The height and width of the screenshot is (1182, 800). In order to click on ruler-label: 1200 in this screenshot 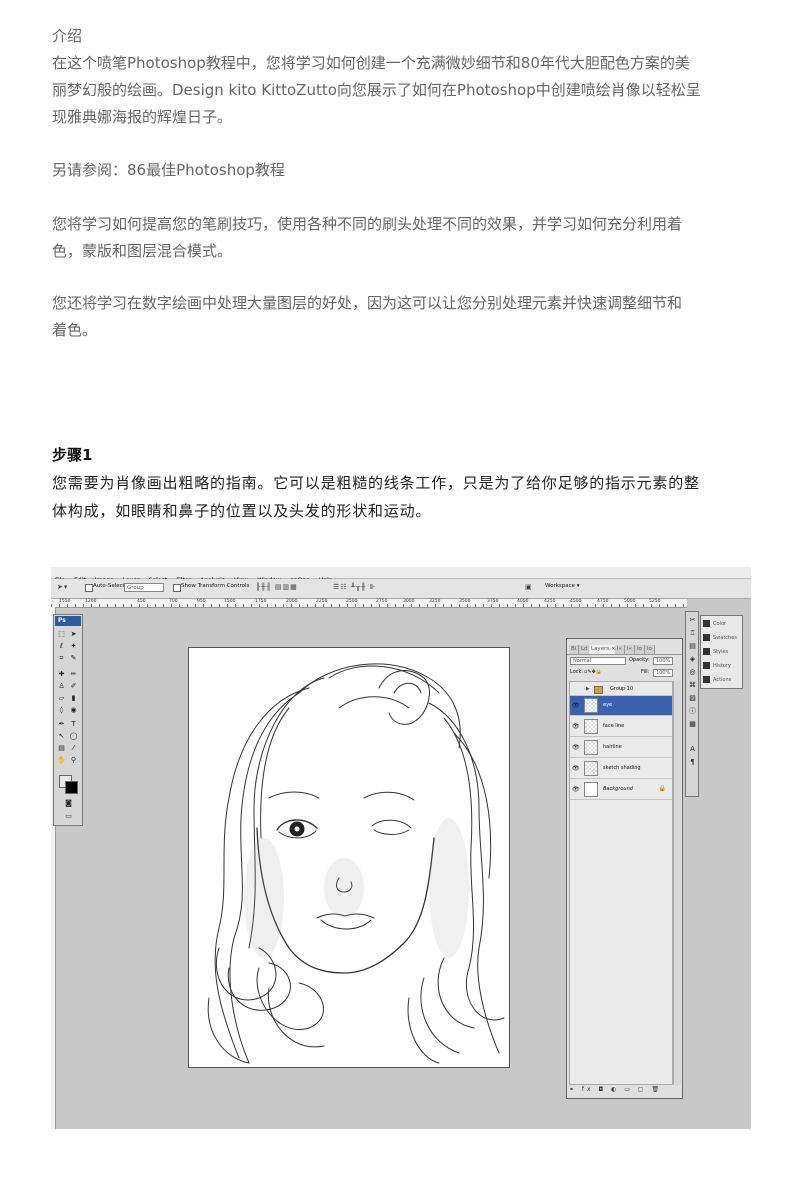, I will do `click(91, 601)`.